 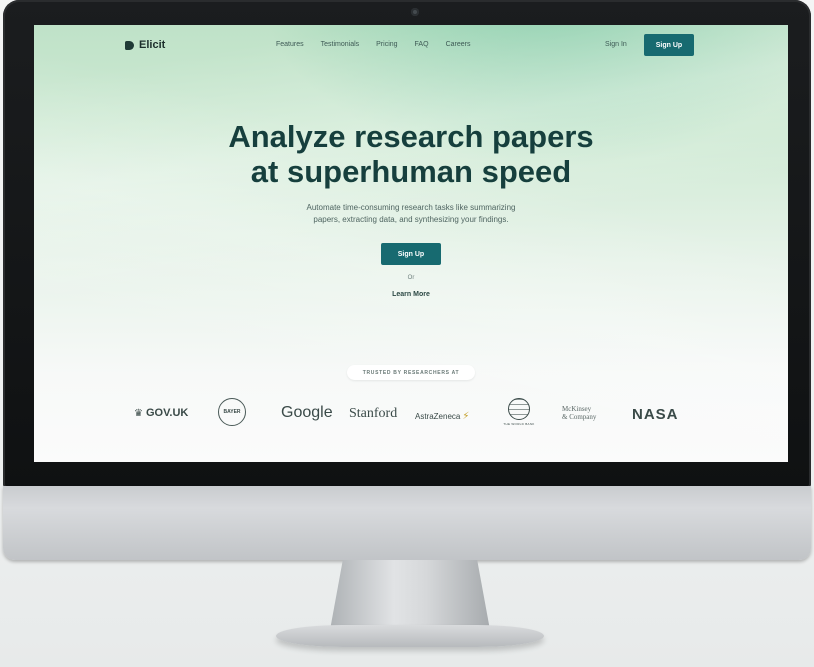 I want to click on trusted-badge: TRUSTED BY RESEARCHERS AT, so click(x=411, y=372).